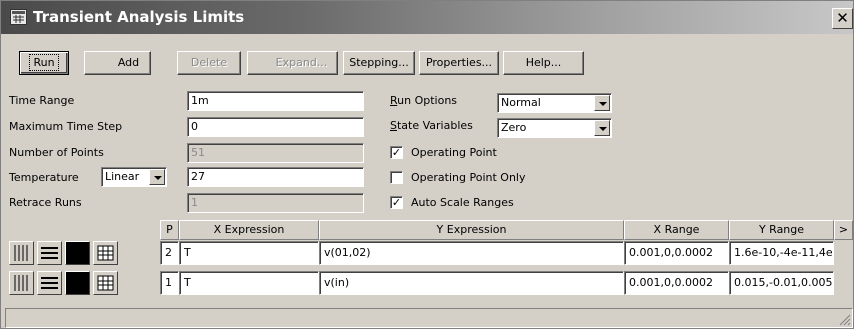  What do you see at coordinates (42, 100) in the screenshot?
I see `time-range-label: Time Range` at bounding box center [42, 100].